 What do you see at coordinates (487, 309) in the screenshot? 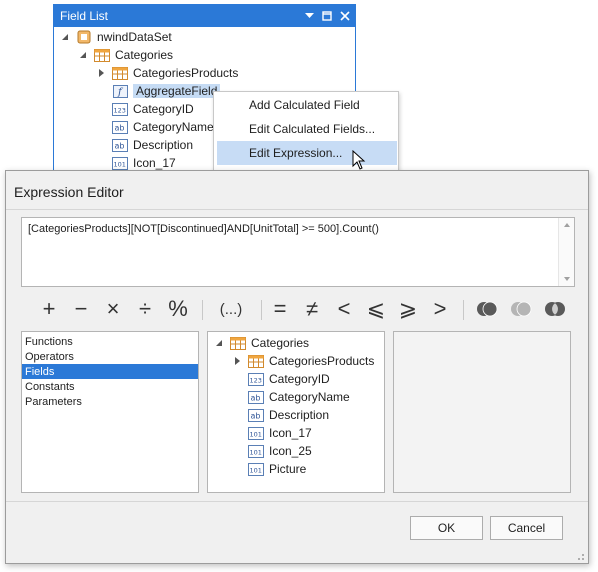
I see `and-operator-icon` at bounding box center [487, 309].